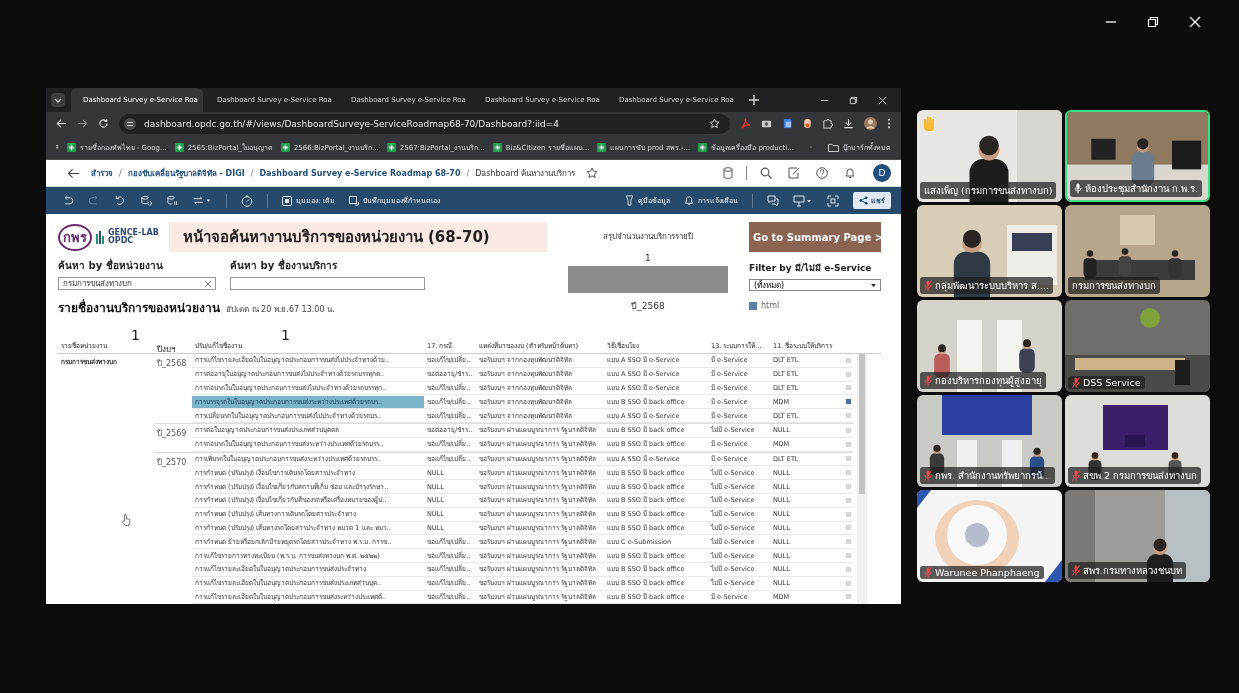 Image resolution: width=1239 pixels, height=693 pixels. Describe the element at coordinates (811, 268) in the screenshot. I see `filter-label: Filter by มี/ไม่มี e-Service` at that location.